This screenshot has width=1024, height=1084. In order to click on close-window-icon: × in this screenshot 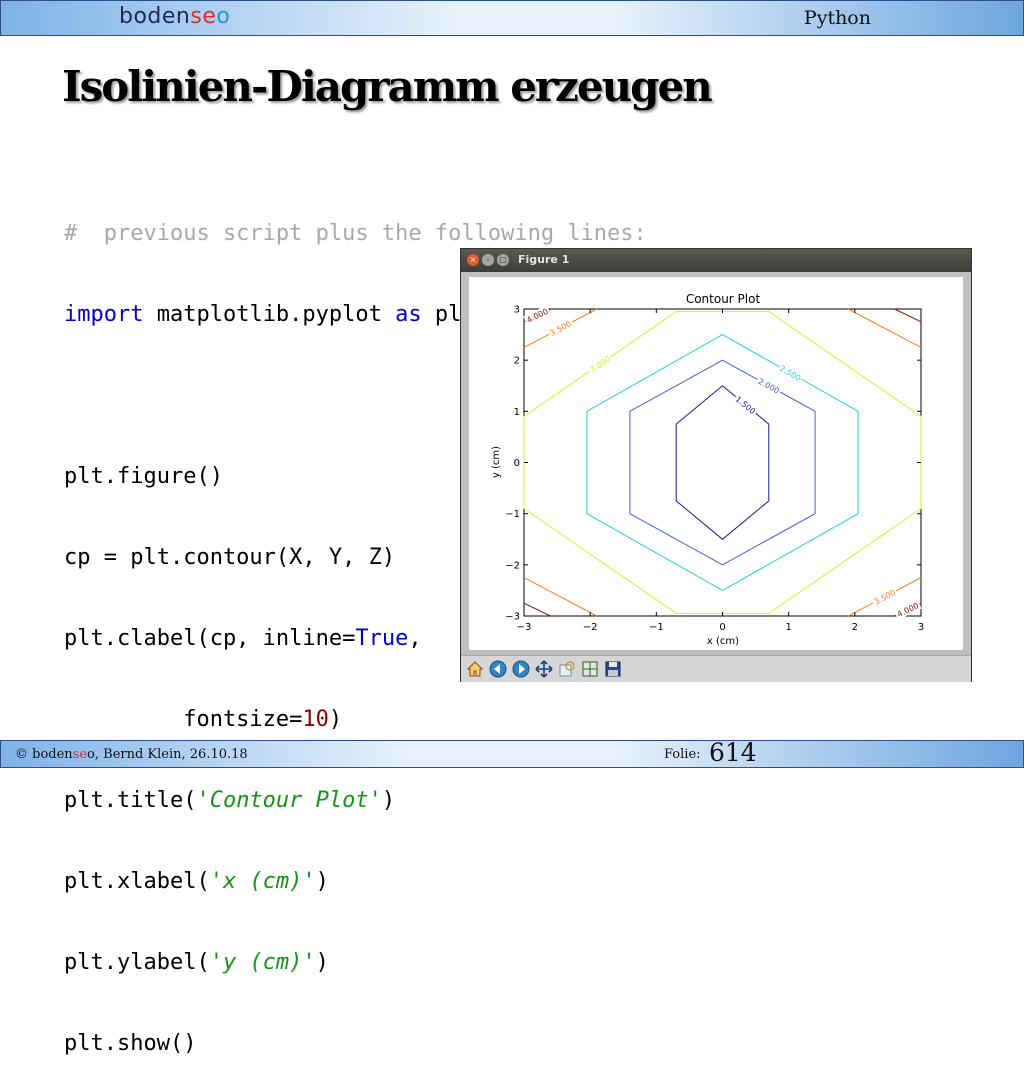, I will do `click(473, 260)`.